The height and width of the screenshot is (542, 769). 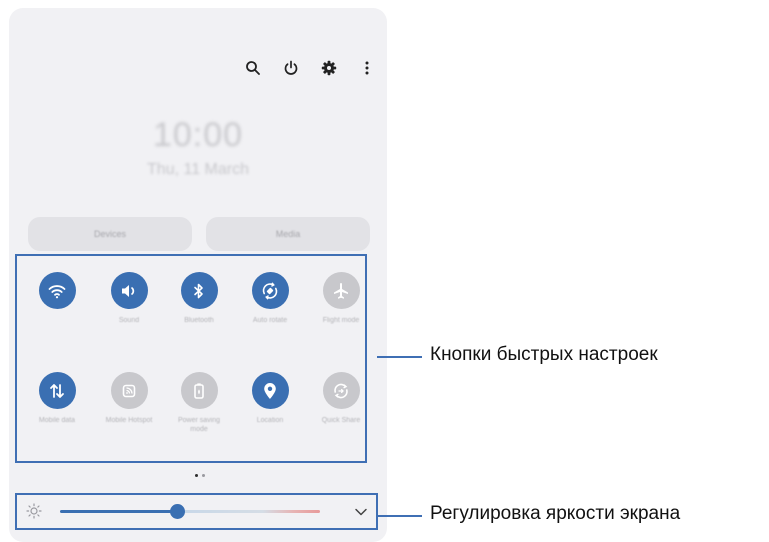 What do you see at coordinates (291, 68) in the screenshot?
I see `power-icon` at bounding box center [291, 68].